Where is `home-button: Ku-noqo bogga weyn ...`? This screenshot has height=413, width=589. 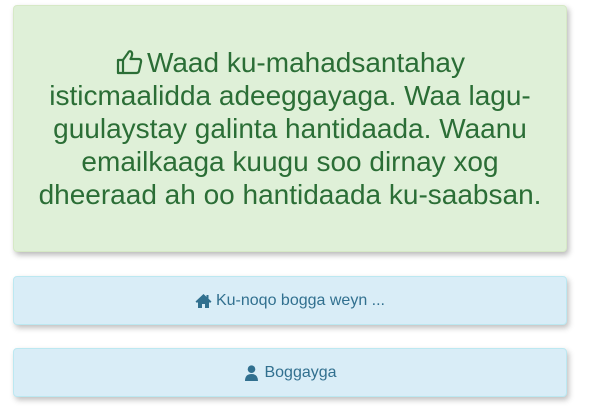 home-button: Ku-noqo bogga weyn ... is located at coordinates (290, 300).